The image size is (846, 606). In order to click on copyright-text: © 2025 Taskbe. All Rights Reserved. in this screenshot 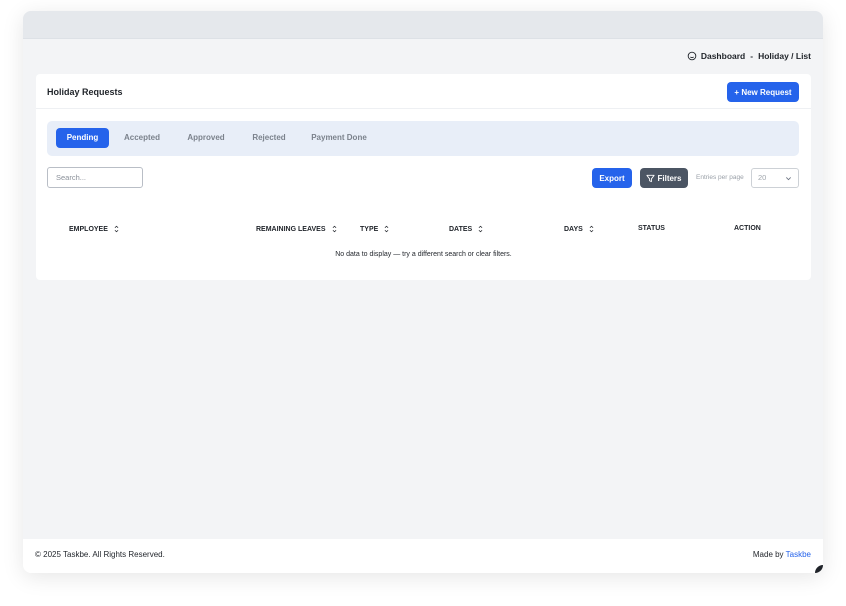, I will do `click(100, 554)`.